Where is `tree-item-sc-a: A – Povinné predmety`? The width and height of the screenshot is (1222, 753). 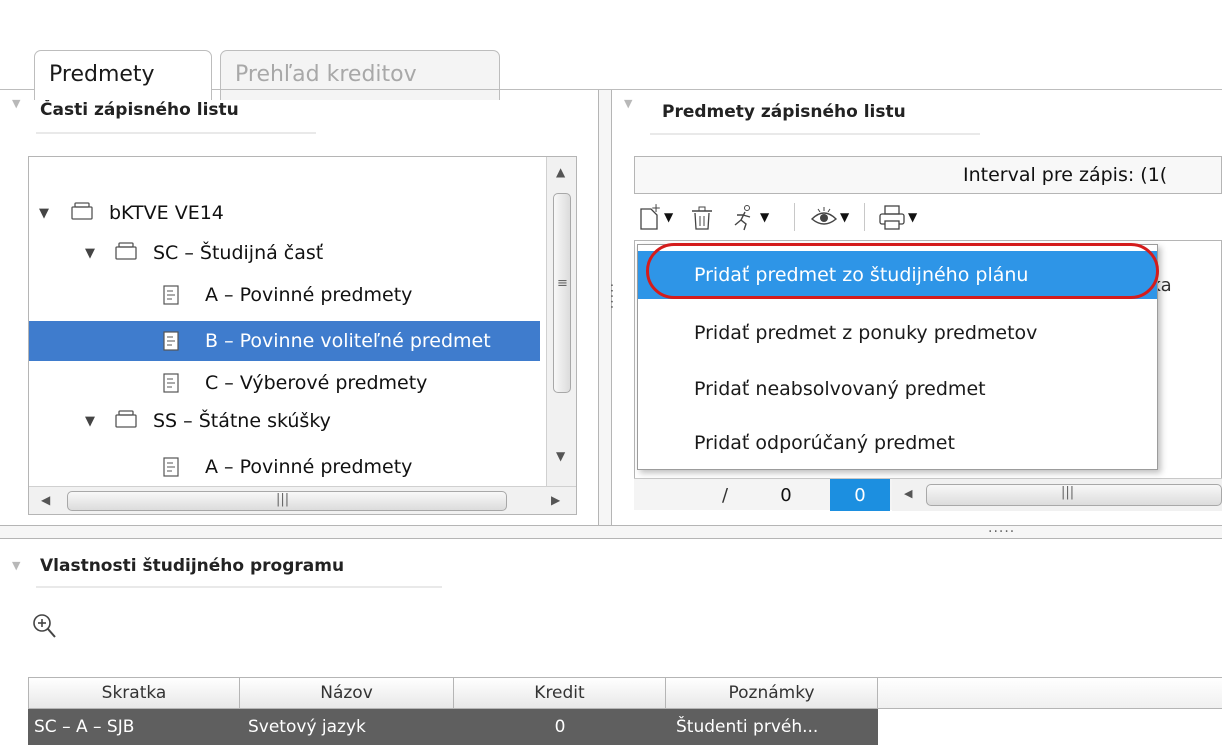 tree-item-sc-a: A – Povinné predmety is located at coordinates (289, 295).